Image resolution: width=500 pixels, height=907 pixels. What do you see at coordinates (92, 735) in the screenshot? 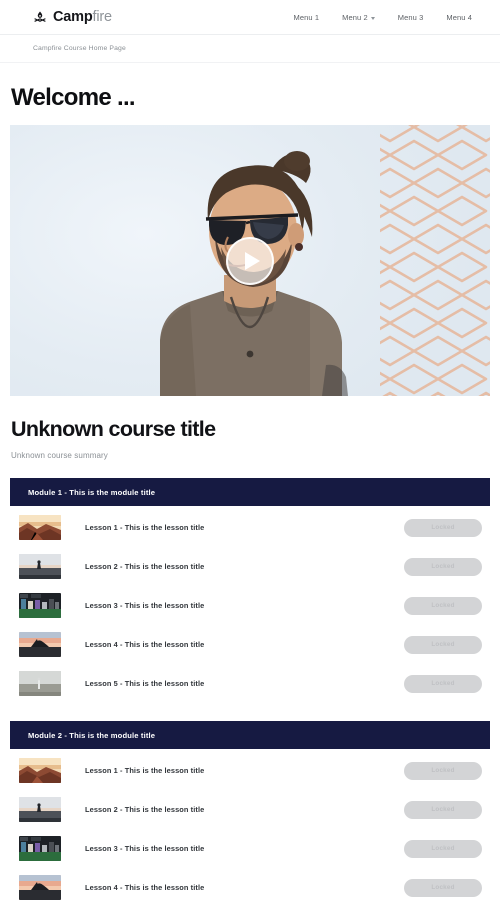
I see `module-title: Module 2 - This is the module title` at bounding box center [92, 735].